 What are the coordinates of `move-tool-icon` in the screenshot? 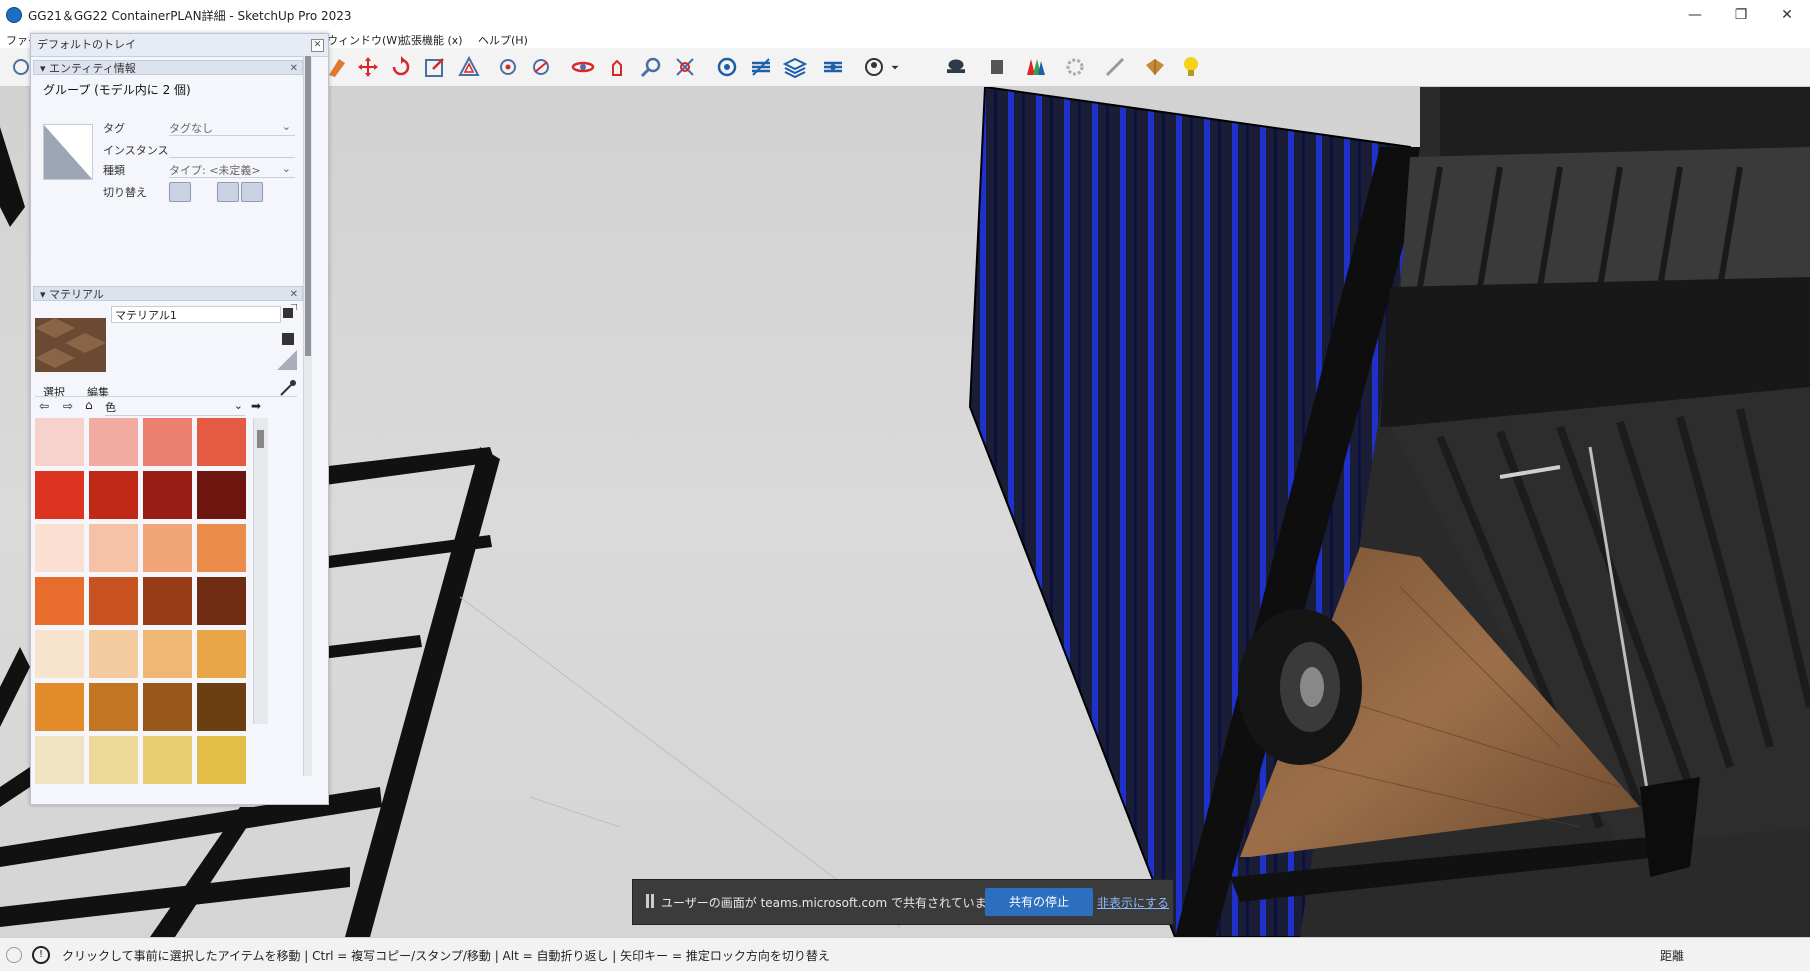 It's located at (368, 67).